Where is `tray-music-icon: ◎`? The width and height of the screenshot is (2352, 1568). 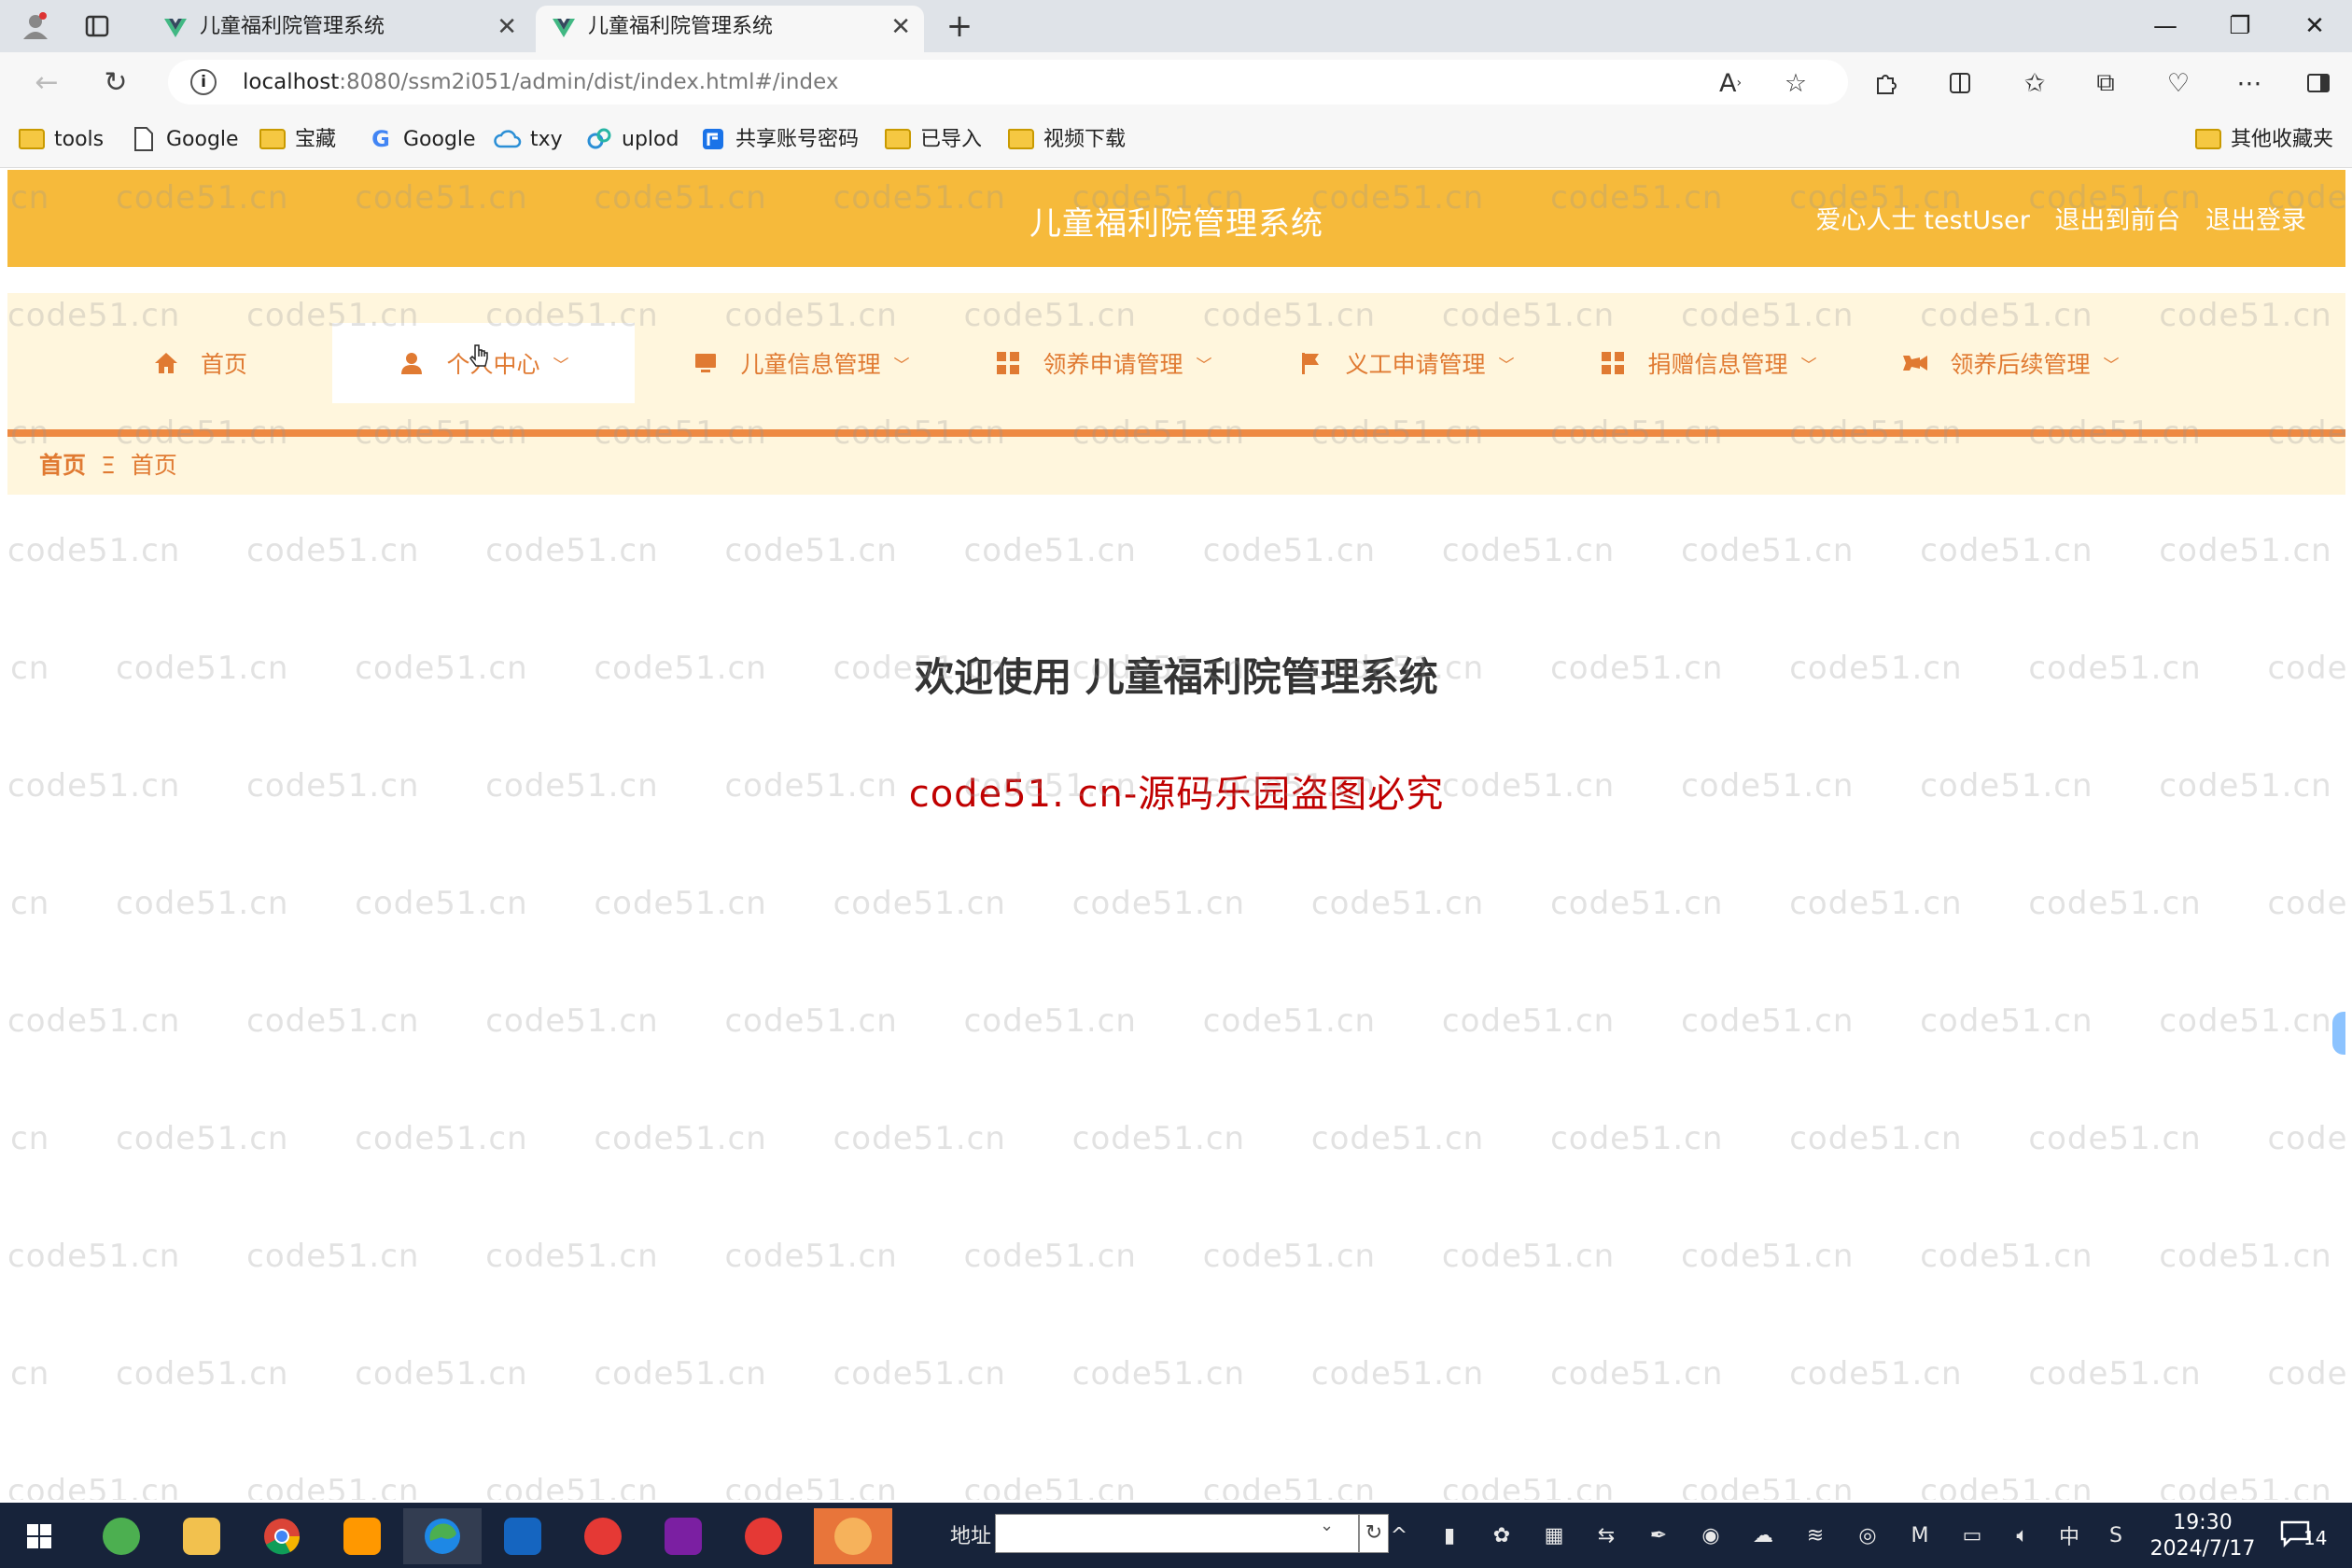 tray-music-icon: ◎ is located at coordinates (1867, 1535).